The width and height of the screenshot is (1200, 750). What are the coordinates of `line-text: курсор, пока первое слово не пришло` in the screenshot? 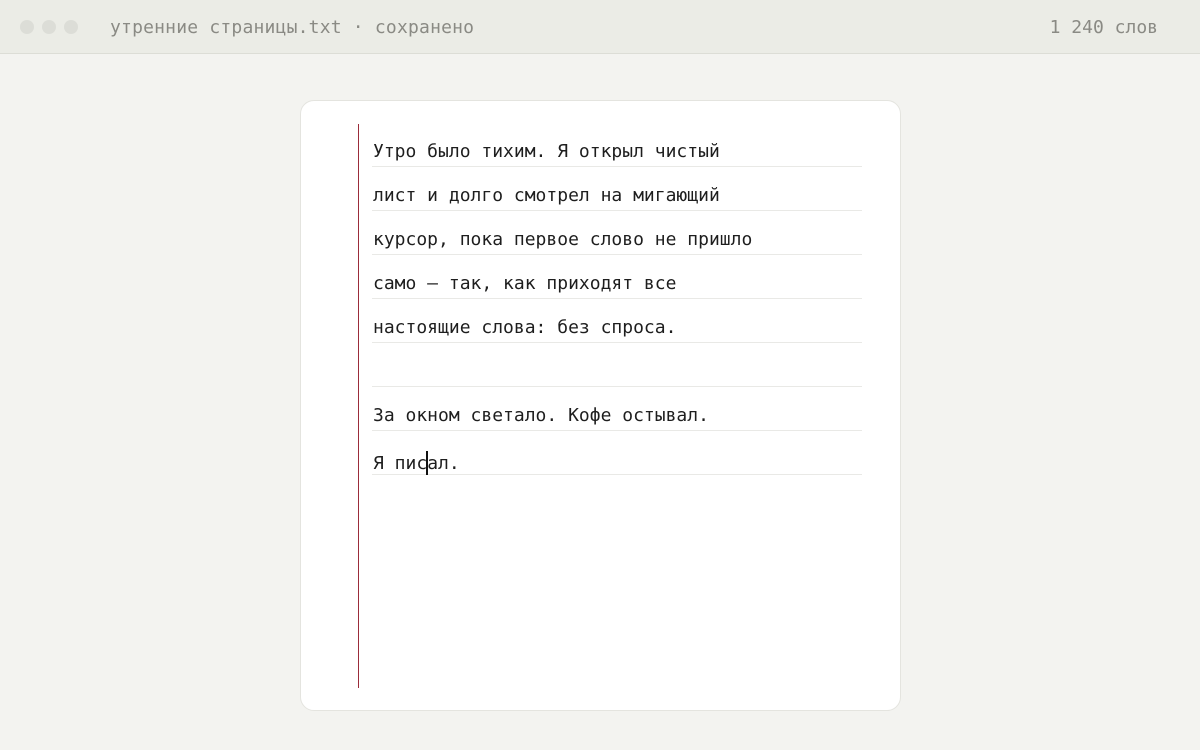 It's located at (563, 239).